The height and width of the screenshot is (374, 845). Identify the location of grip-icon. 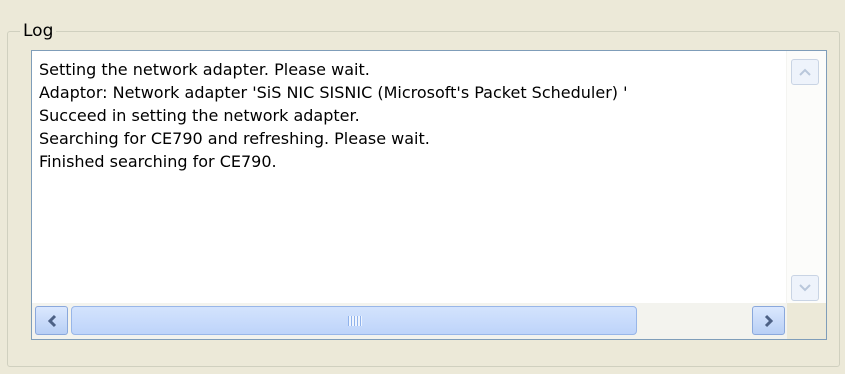
(355, 321).